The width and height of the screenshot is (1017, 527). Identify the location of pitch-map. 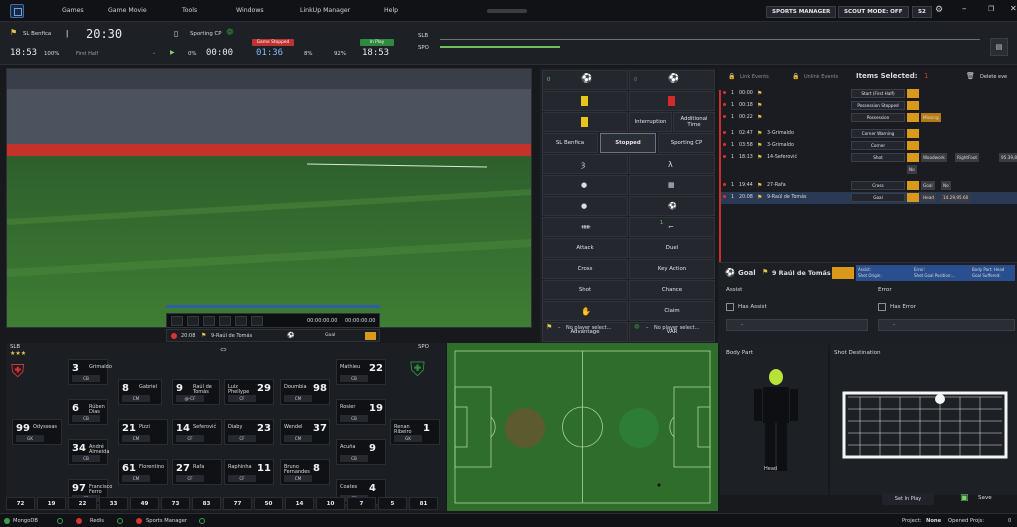
(582, 427).